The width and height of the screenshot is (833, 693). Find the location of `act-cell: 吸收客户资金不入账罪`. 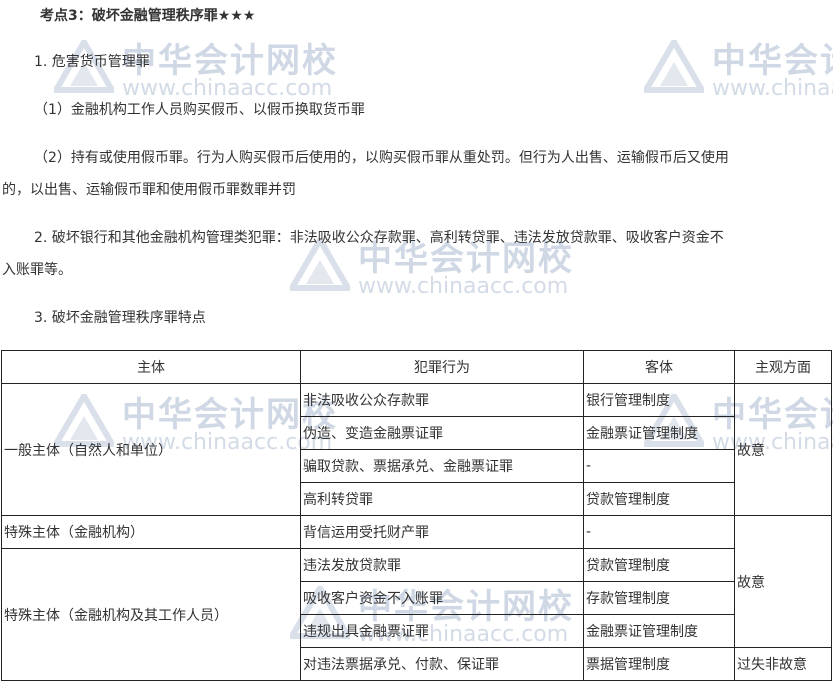

act-cell: 吸收客户资金不入账罪 is located at coordinates (442, 598).